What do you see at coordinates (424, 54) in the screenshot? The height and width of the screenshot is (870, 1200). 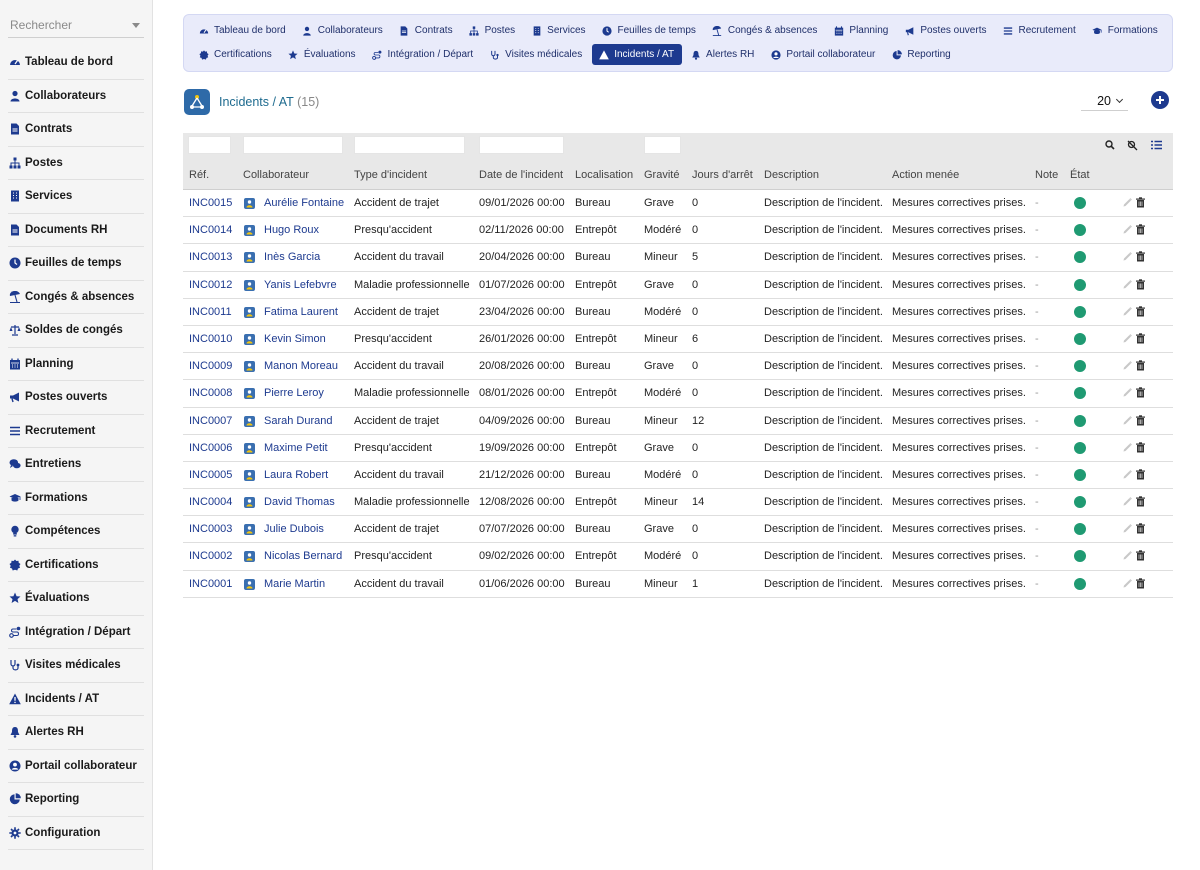 I see `tab-integration-depart: Intégration / Départ` at bounding box center [424, 54].